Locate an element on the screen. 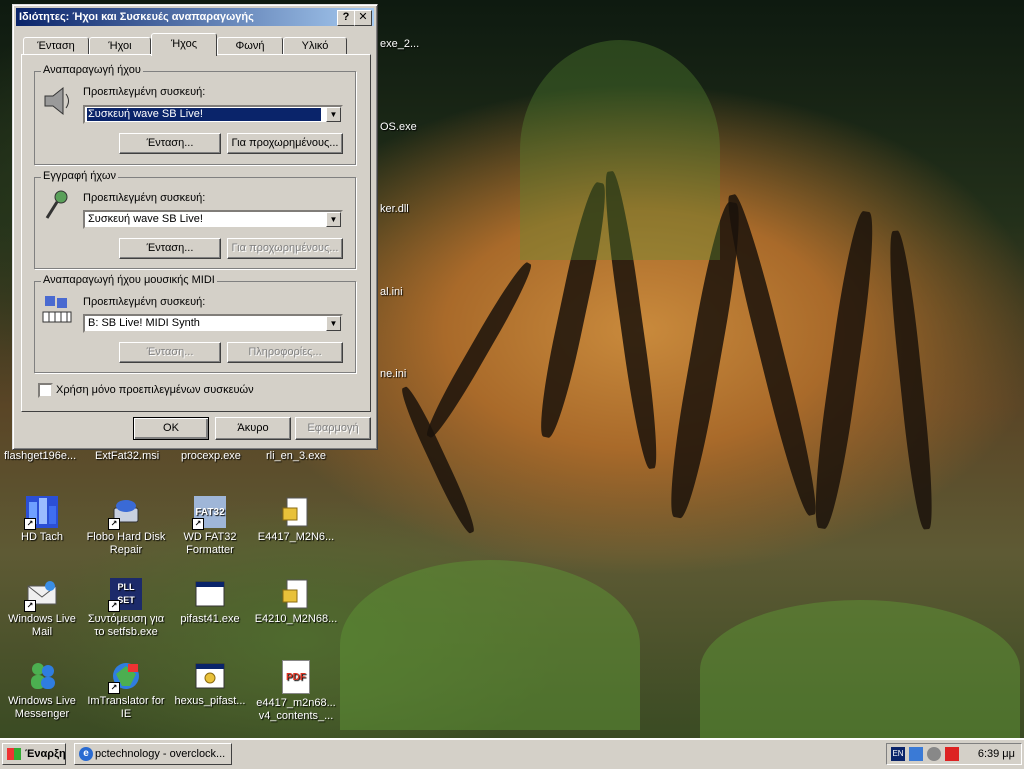 The image size is (1024, 769). icon-glyph: PDF is located at coordinates (296, 677).